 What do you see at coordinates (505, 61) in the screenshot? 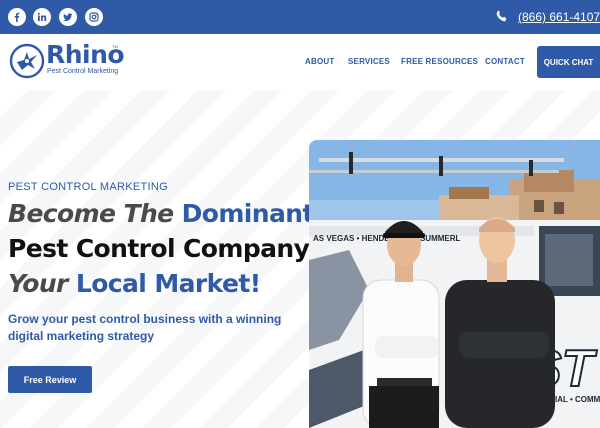
I see `nav-contact: CONTACT` at bounding box center [505, 61].